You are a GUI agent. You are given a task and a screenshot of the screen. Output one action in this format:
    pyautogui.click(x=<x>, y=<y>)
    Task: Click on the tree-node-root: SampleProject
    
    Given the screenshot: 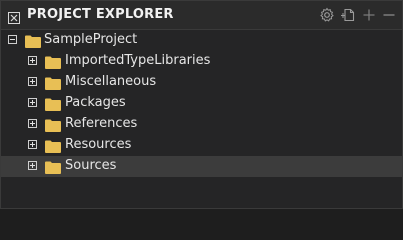 What is the action you would take?
    pyautogui.click(x=201, y=40)
    